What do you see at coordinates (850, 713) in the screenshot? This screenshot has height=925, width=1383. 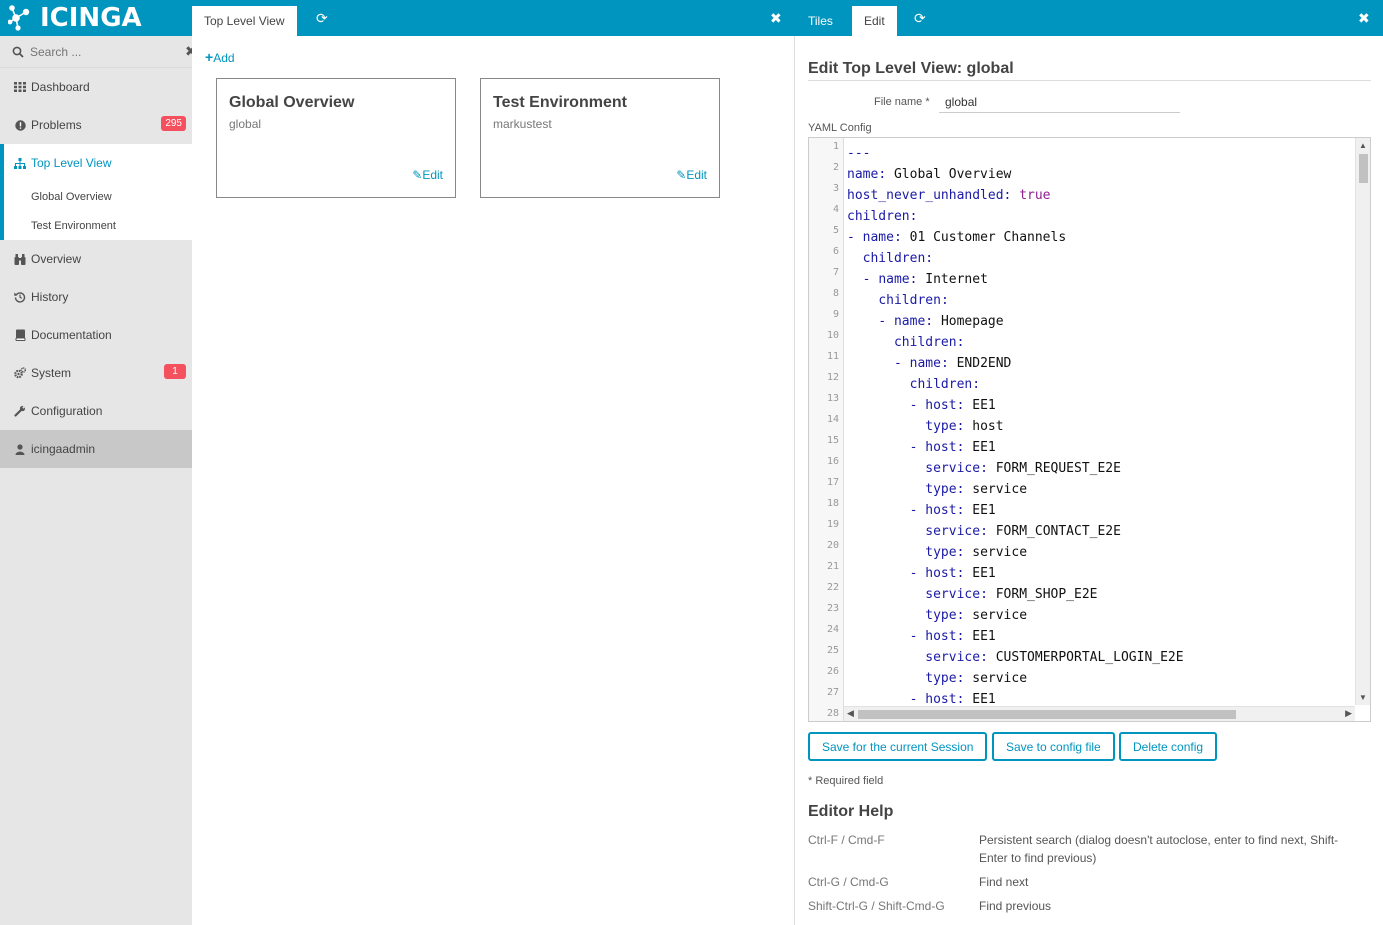 I see `scroll-left-icon: ◀` at bounding box center [850, 713].